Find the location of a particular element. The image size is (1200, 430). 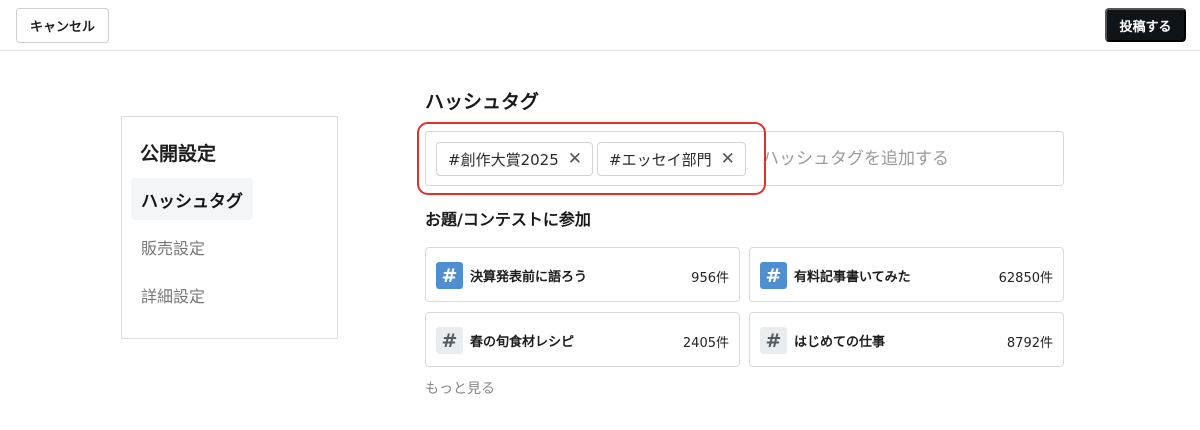

hashtag-field: #創作大賞2025 ✕ #エッセイ部門 ✕ is located at coordinates (744, 158).